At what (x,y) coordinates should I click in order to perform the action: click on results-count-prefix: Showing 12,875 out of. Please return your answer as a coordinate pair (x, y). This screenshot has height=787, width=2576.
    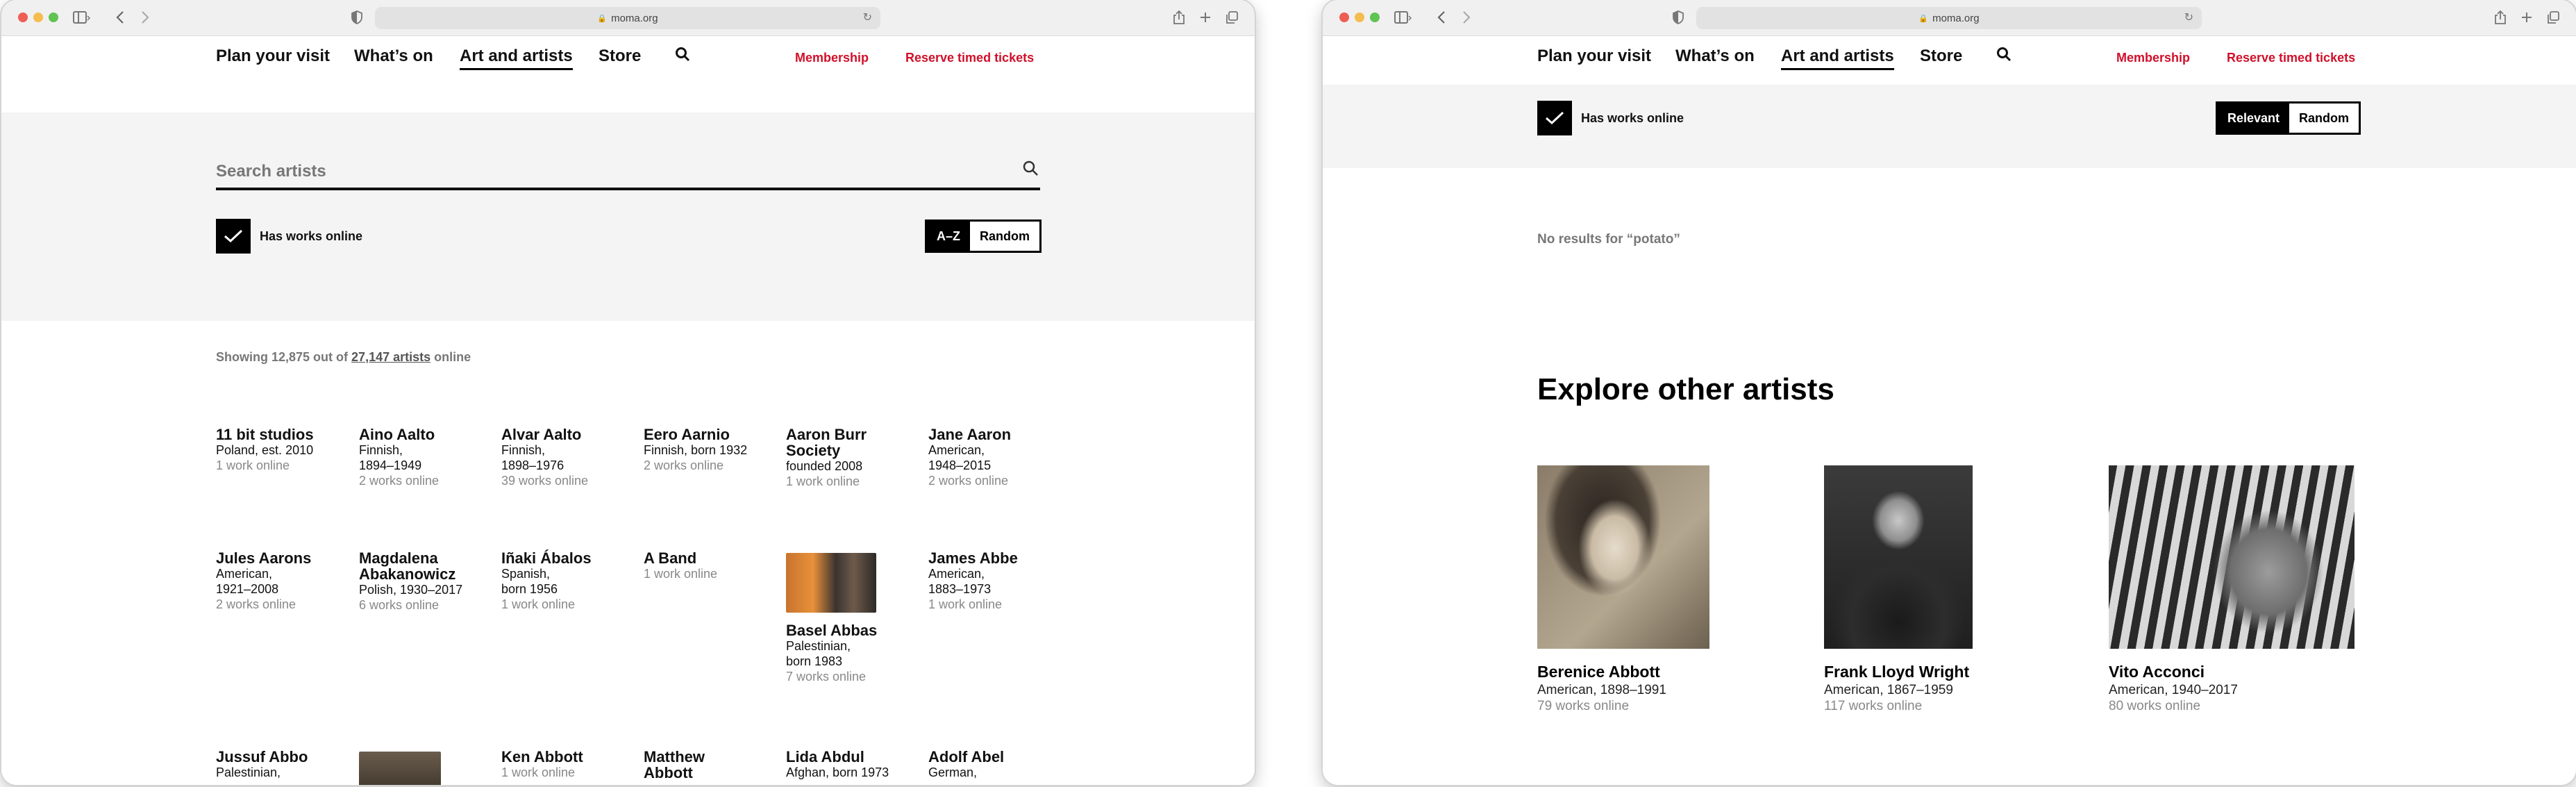
    Looking at the image, I should click on (282, 357).